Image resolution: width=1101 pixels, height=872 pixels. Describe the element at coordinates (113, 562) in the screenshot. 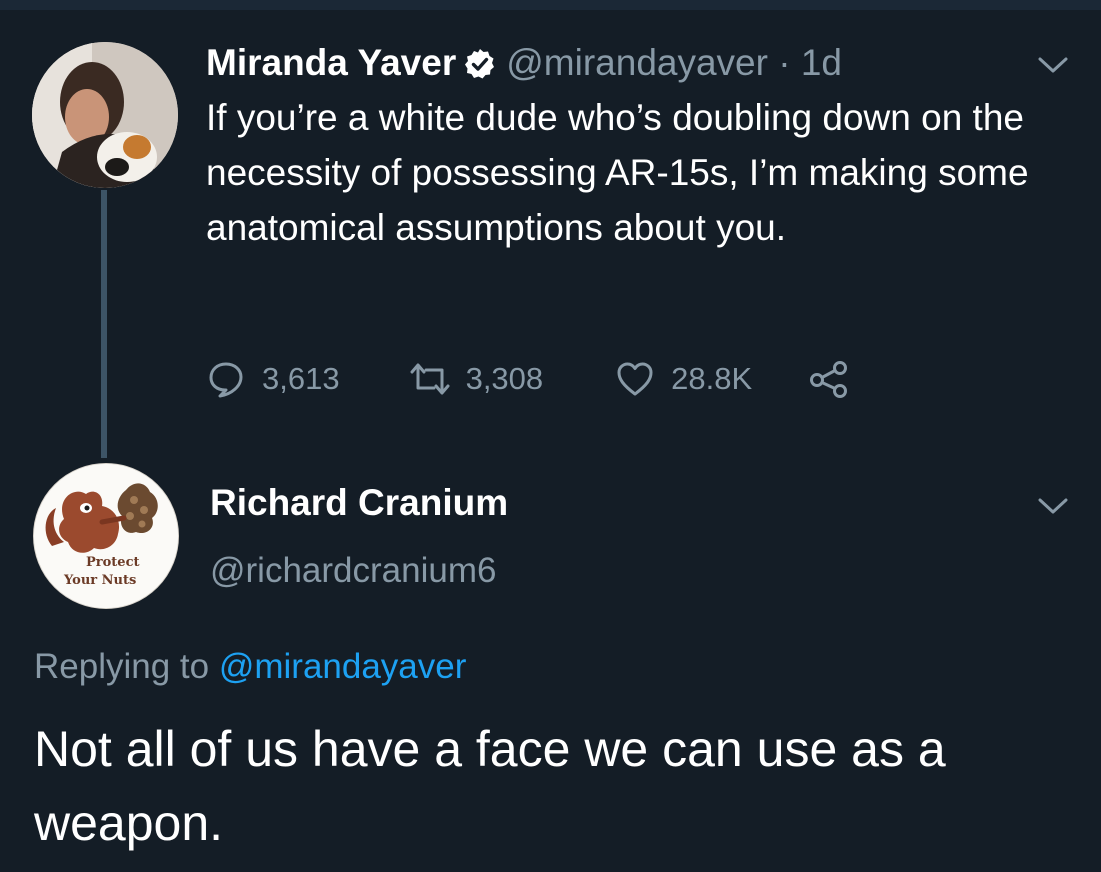

I see `avatar-caption-line1: Protect` at that location.